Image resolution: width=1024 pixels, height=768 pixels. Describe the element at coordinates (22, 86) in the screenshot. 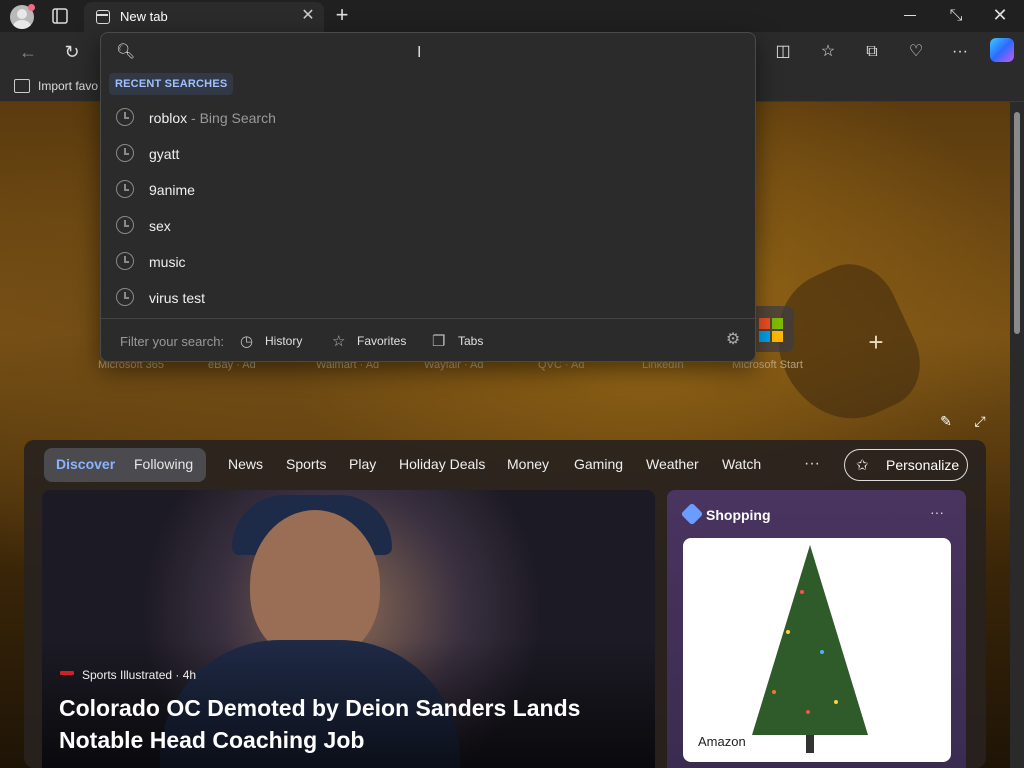

I see `import-favorites-icon` at that location.